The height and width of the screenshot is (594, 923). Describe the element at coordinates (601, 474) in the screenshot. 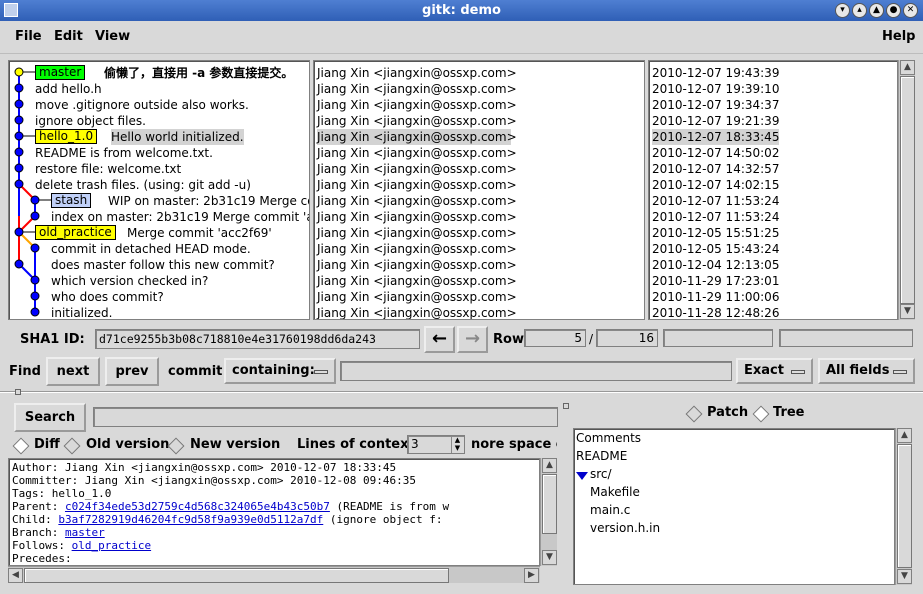

I see `file-item-src: src/` at that location.